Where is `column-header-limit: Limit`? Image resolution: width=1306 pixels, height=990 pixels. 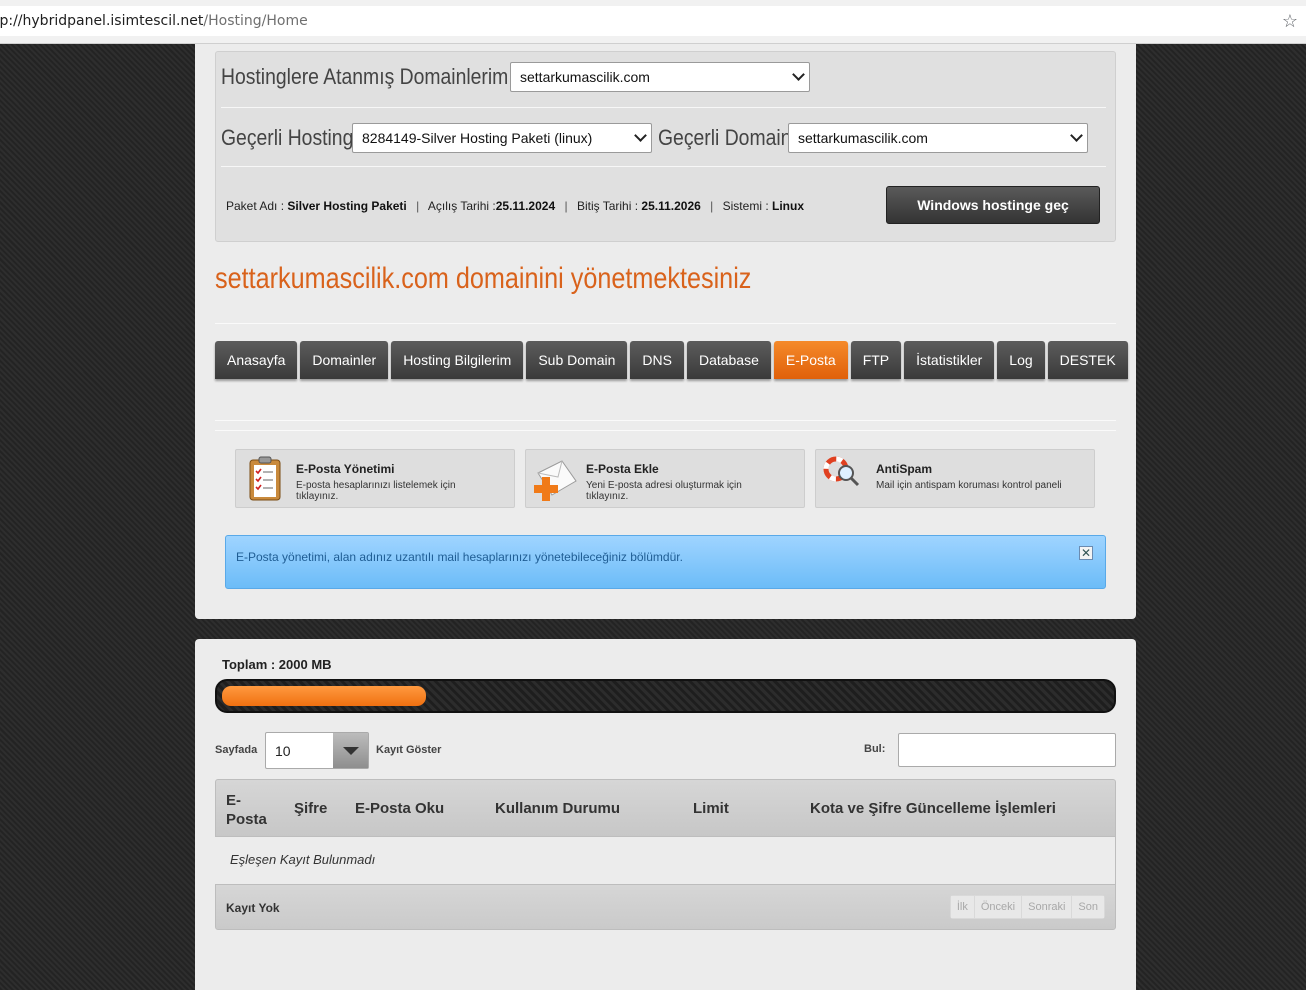 column-header-limit: Limit is located at coordinates (711, 808).